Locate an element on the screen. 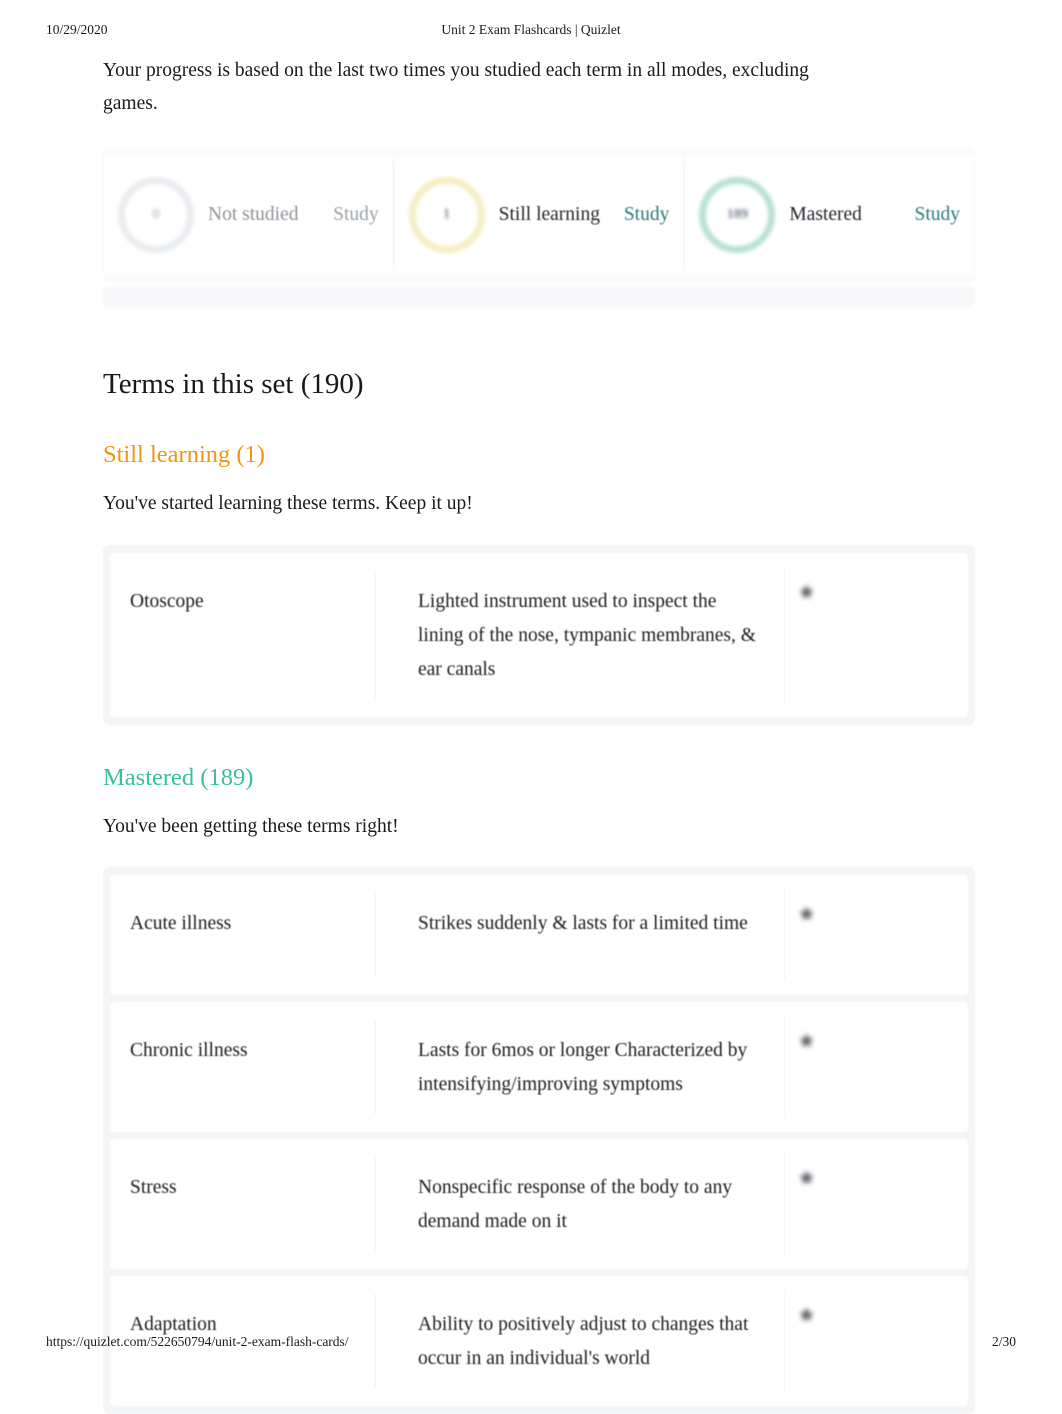  progress-label-mastered: Mastered is located at coordinates (825, 214).